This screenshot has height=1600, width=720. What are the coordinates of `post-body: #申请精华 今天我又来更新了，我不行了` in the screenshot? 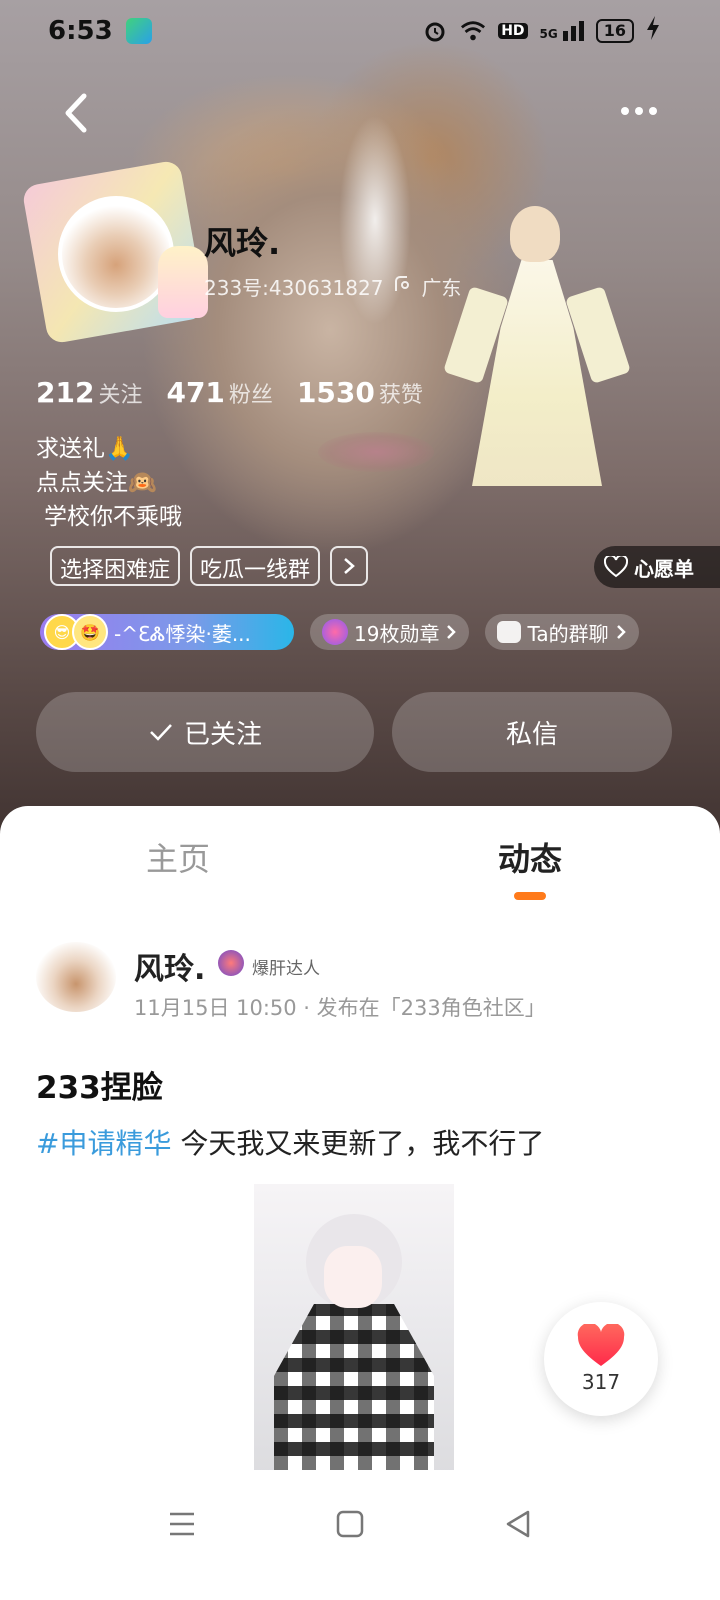 It's located at (290, 1142).